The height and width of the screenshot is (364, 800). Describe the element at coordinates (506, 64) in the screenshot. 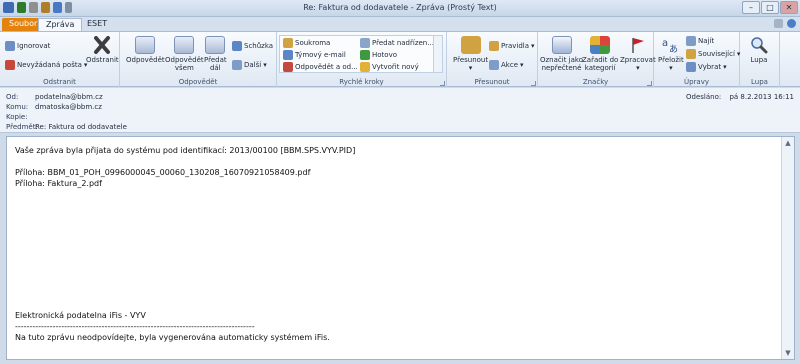

I see `actions-button: Akce ▾` at that location.